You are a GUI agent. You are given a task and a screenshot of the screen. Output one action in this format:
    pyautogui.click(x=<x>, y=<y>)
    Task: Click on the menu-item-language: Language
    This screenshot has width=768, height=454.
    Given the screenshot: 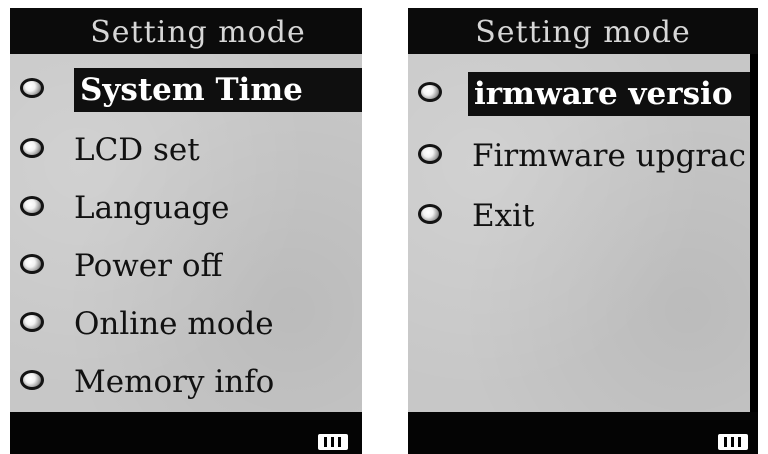 What is the action you would take?
    pyautogui.click(x=186, y=209)
    